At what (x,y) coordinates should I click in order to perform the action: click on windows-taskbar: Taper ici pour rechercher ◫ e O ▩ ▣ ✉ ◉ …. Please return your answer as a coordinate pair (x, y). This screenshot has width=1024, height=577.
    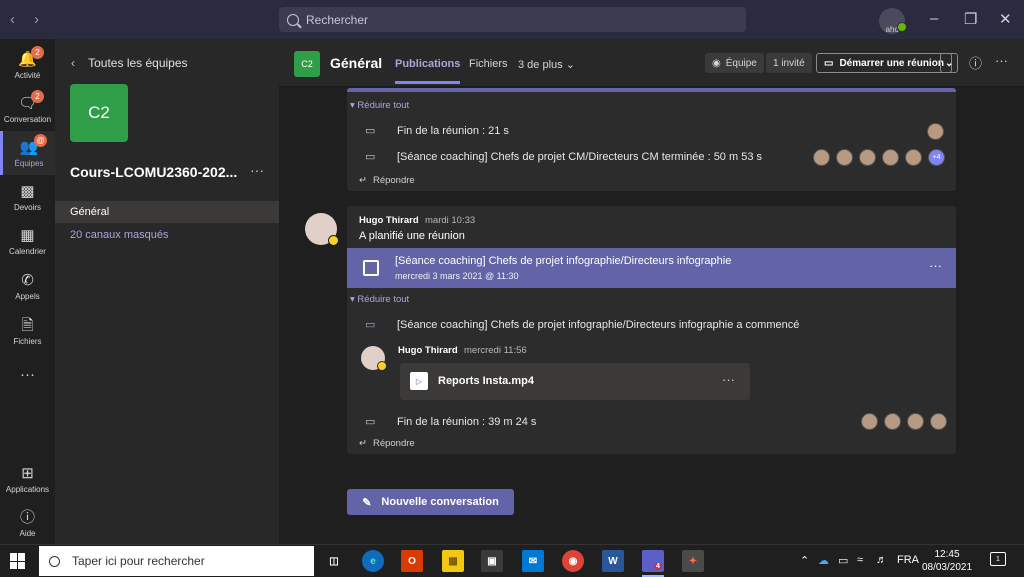
    Looking at the image, I should click on (512, 560).